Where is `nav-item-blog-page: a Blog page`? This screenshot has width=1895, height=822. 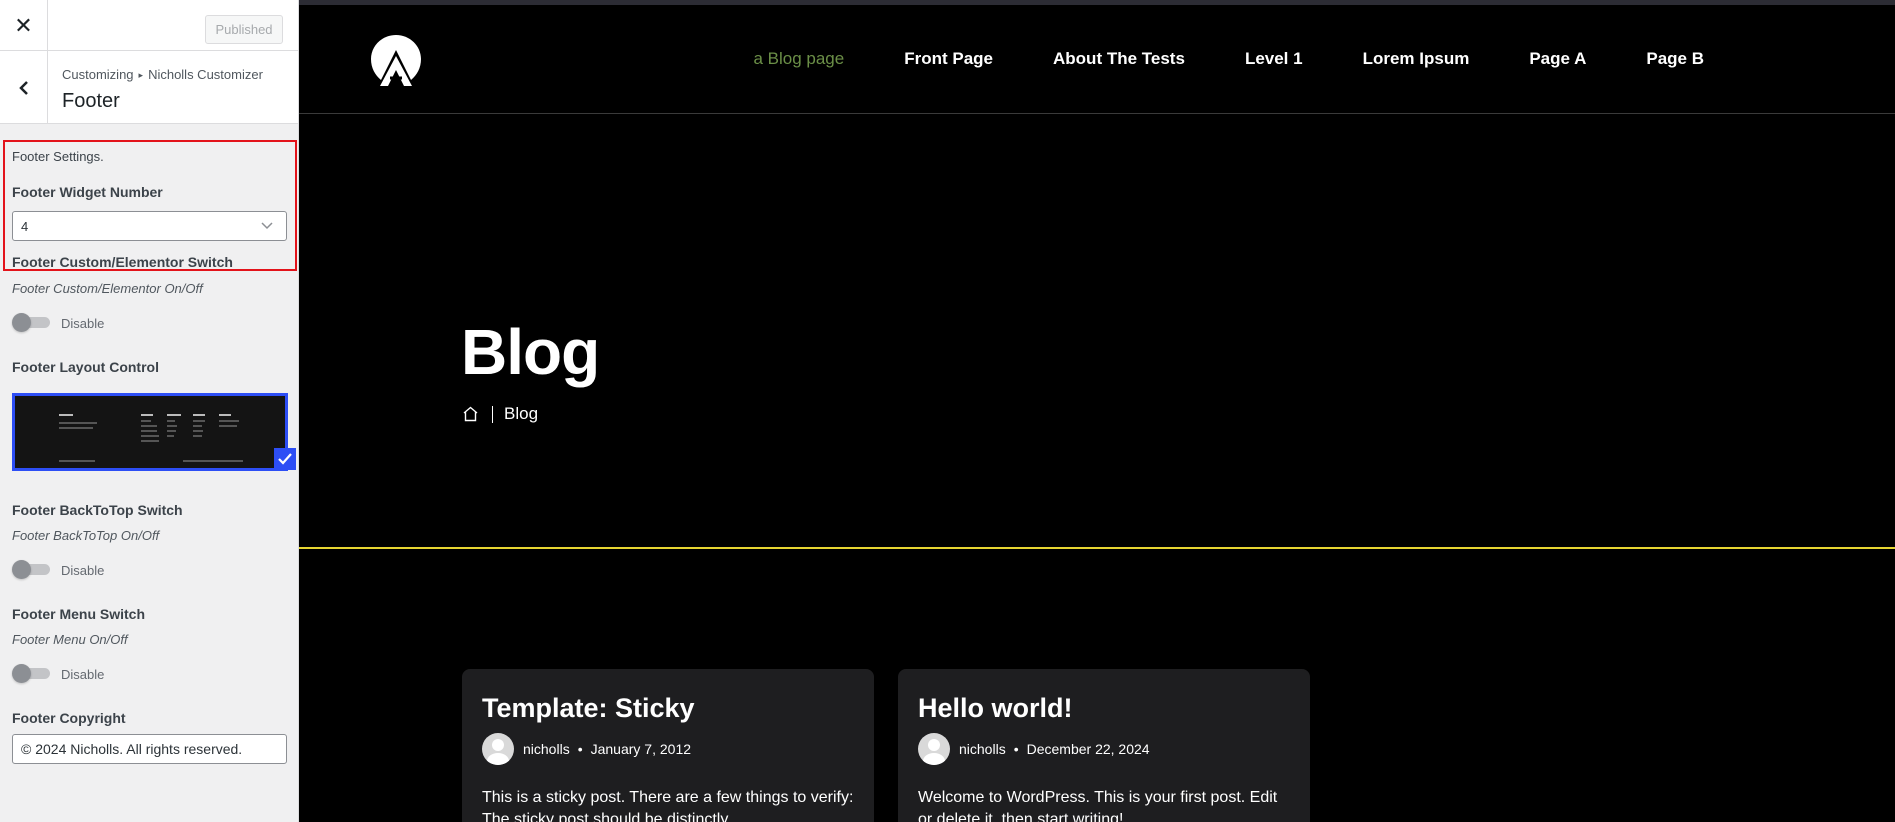 nav-item-blog-page: a Blog page is located at coordinates (798, 59).